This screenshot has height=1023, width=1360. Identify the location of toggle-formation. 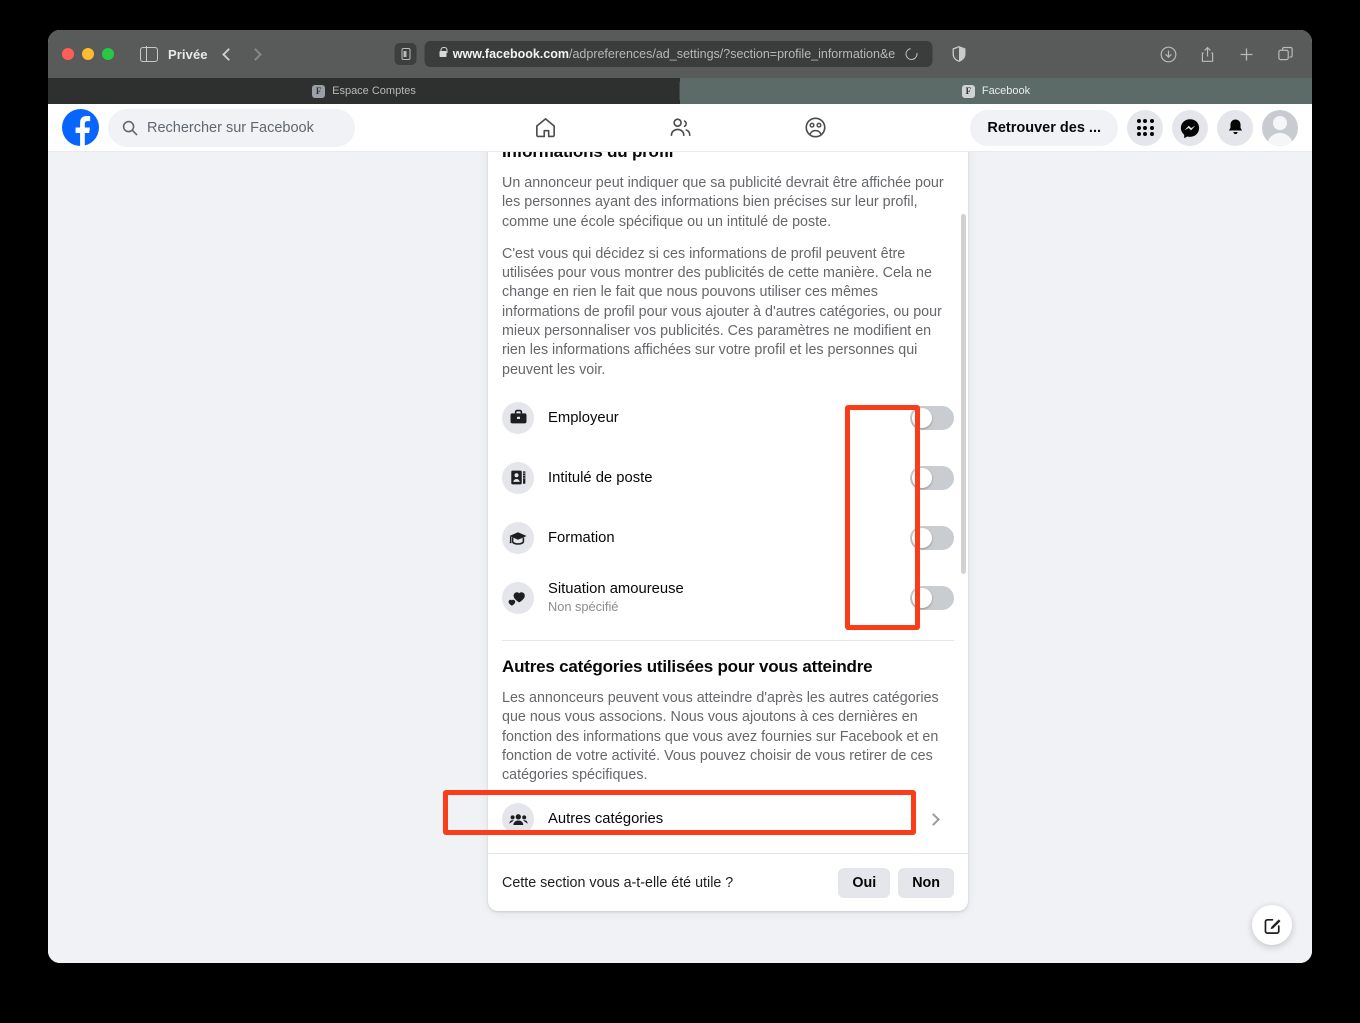
(932, 537).